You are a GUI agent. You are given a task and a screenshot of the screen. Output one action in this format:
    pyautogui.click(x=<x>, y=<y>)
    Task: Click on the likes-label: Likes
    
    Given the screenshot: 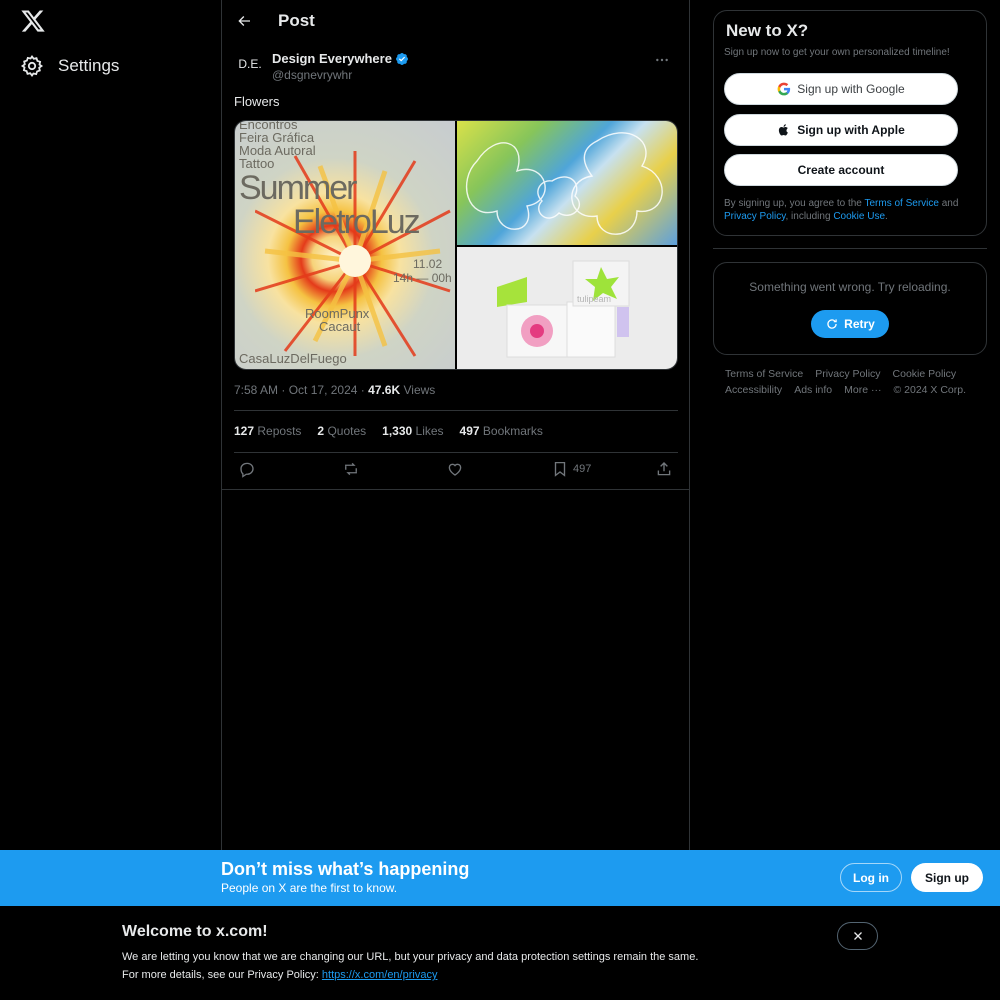 What is the action you would take?
    pyautogui.click(x=429, y=431)
    